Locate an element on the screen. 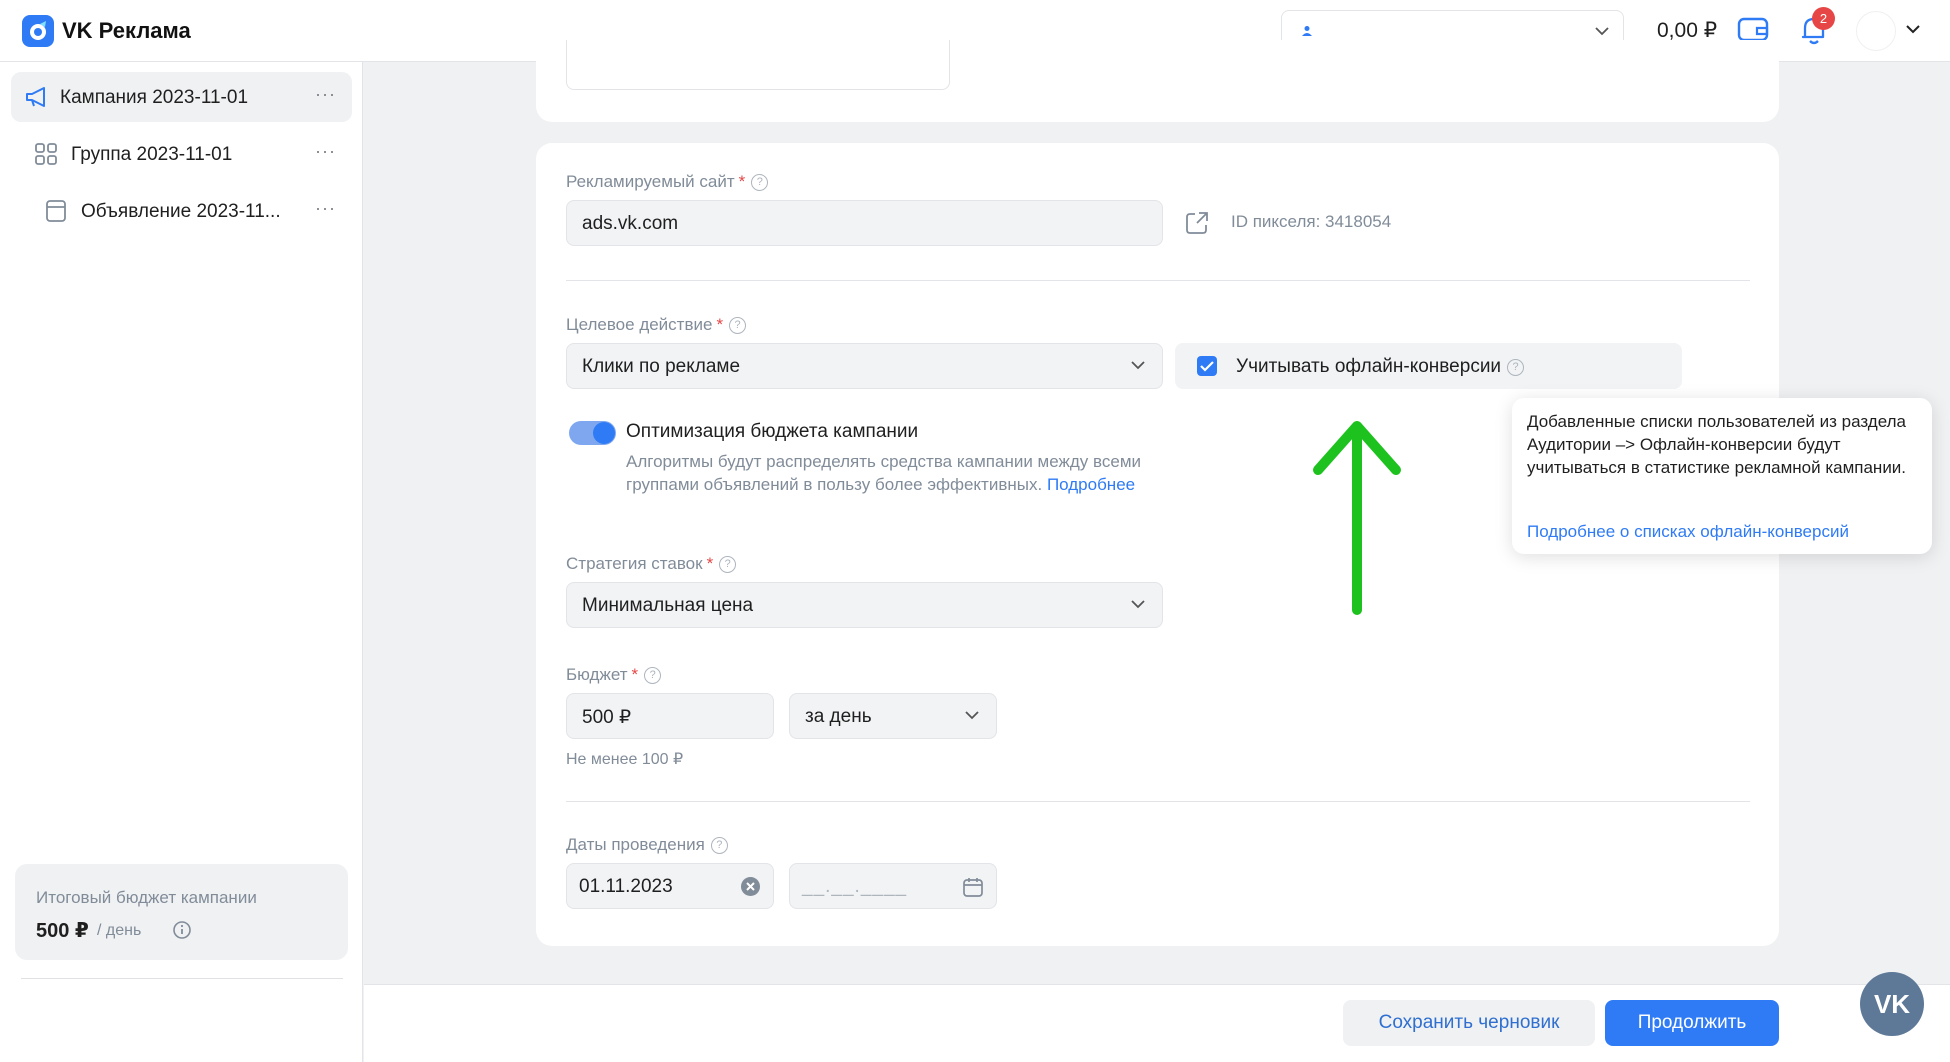 The width and height of the screenshot is (1950, 1062). budget-optimization-title: Оптимизация бюджета кампании is located at coordinates (772, 431).